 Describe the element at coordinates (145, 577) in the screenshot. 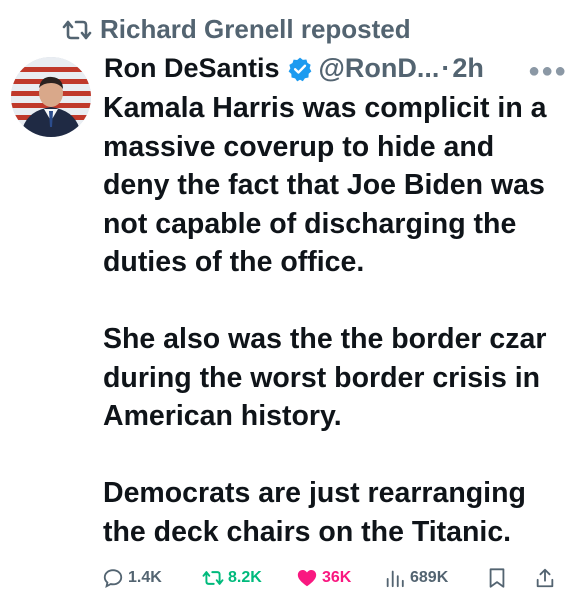

I see `reply-count: 1.4K` at that location.